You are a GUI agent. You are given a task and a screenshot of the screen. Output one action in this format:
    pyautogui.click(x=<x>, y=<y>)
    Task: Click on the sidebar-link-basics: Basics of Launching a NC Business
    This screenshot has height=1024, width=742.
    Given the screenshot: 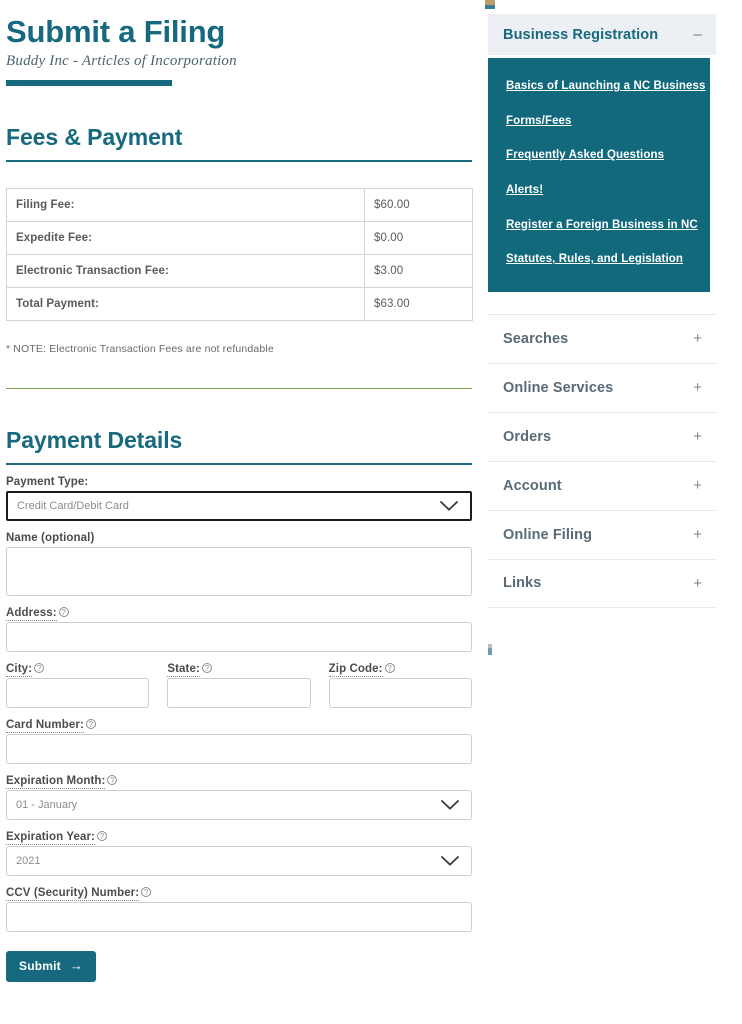 What is the action you would take?
    pyautogui.click(x=599, y=86)
    